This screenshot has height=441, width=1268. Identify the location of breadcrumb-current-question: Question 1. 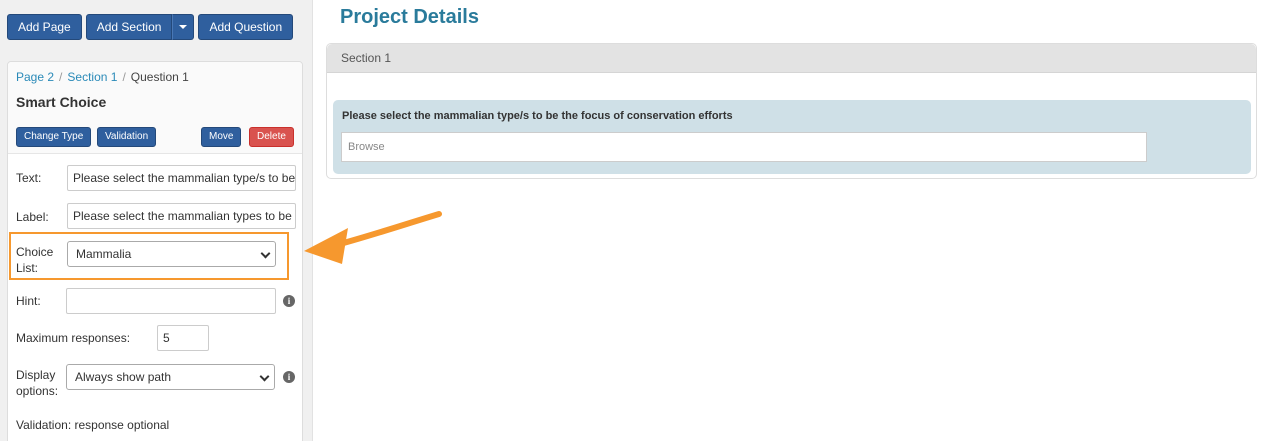
(159, 77).